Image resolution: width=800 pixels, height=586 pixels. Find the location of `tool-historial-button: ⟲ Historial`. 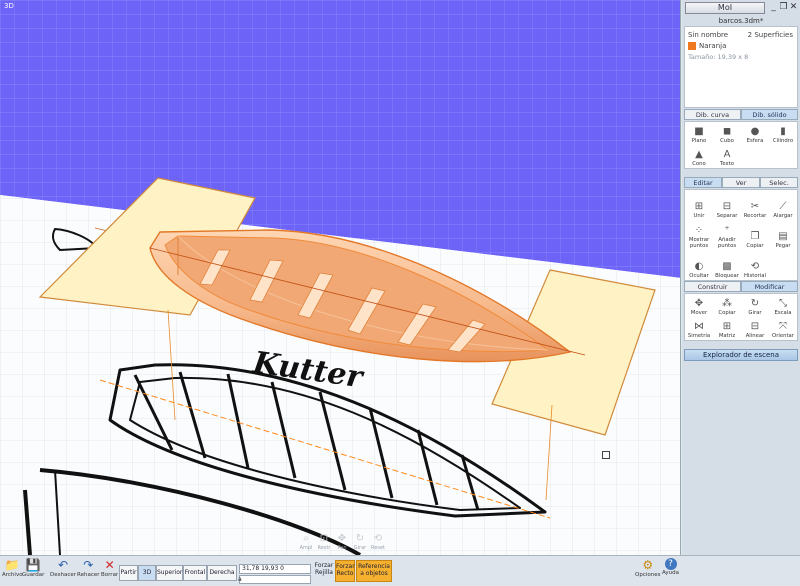

tool-historial-button: ⟲ Historial is located at coordinates (755, 265).